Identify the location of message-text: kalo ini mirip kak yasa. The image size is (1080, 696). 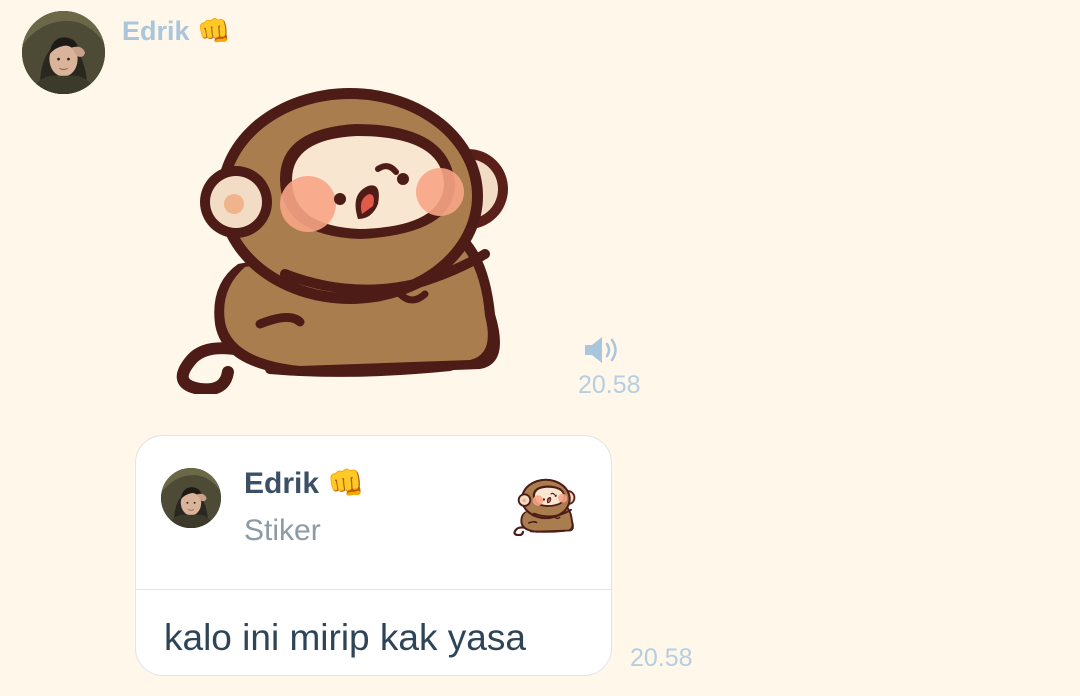
(345, 637).